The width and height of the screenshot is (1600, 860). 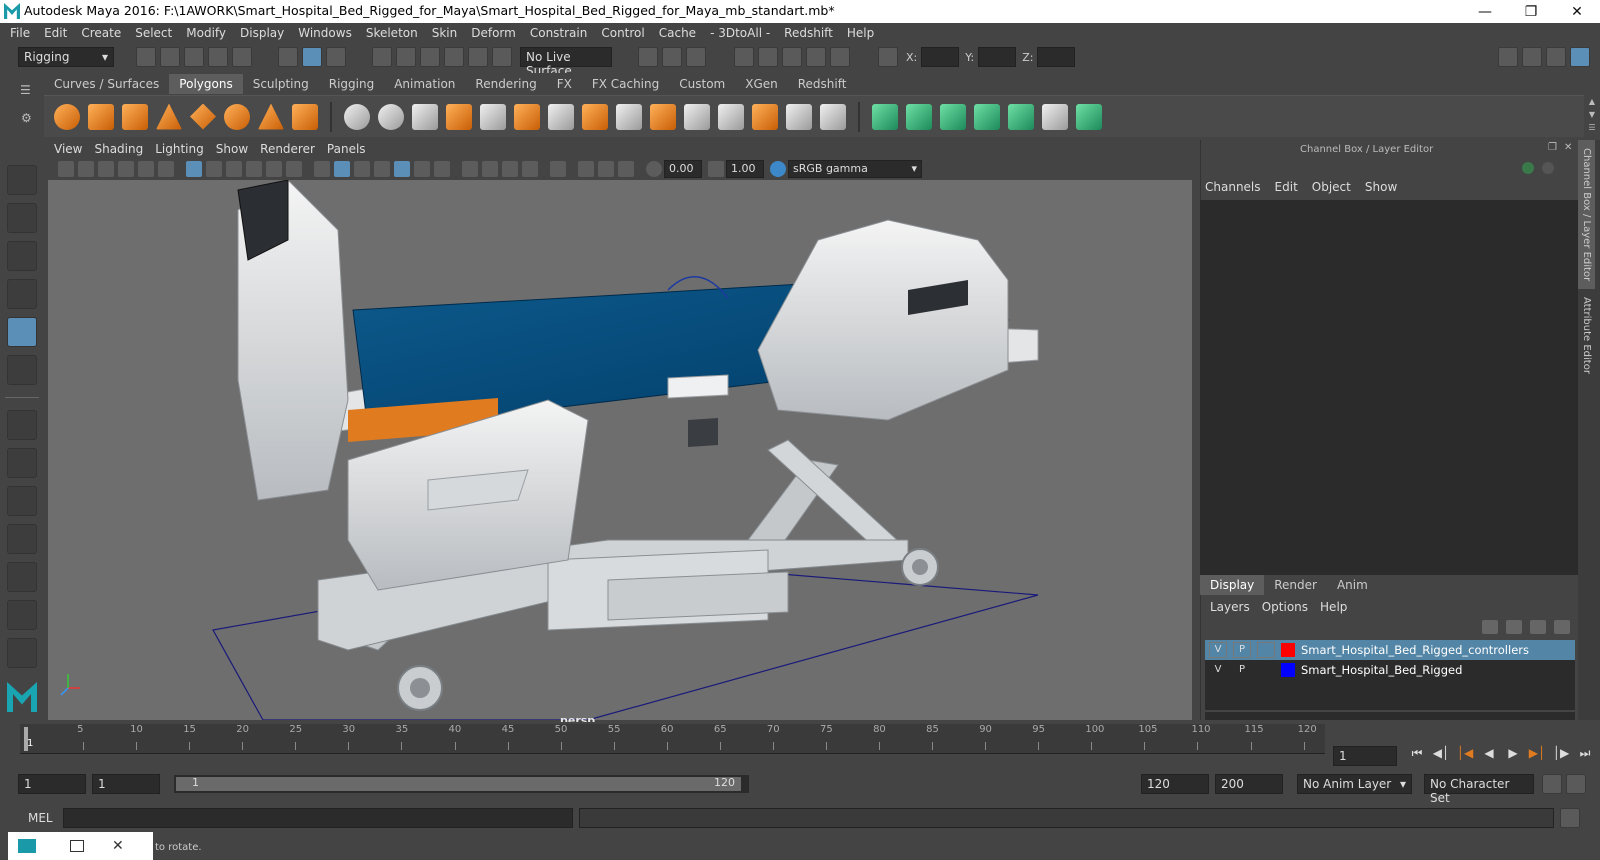 What do you see at coordinates (527, 116) in the screenshot?
I see `extrude-icon` at bounding box center [527, 116].